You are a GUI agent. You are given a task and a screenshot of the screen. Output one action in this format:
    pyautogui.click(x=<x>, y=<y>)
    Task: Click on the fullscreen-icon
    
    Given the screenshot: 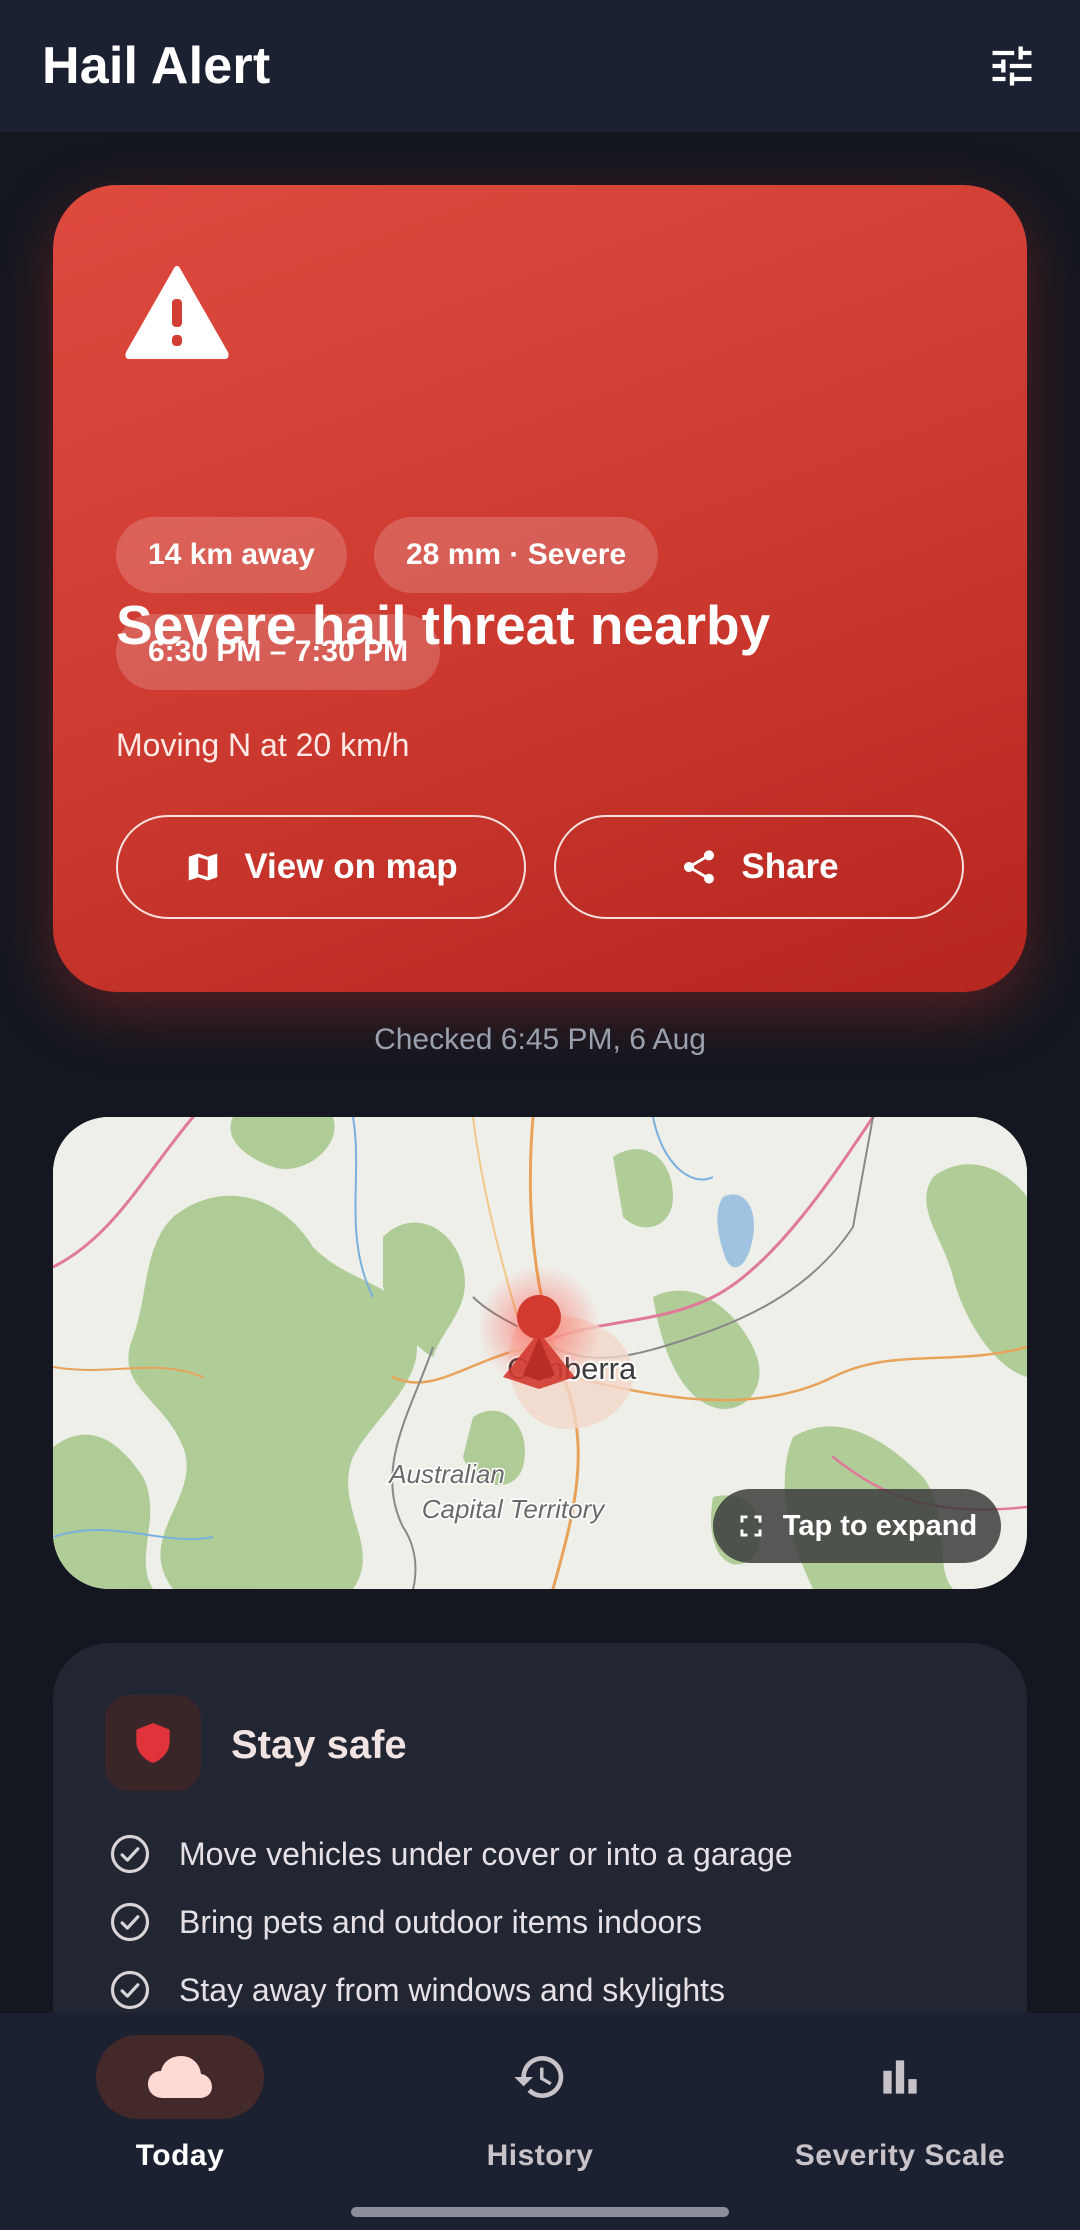 What is the action you would take?
    pyautogui.click(x=751, y=1526)
    